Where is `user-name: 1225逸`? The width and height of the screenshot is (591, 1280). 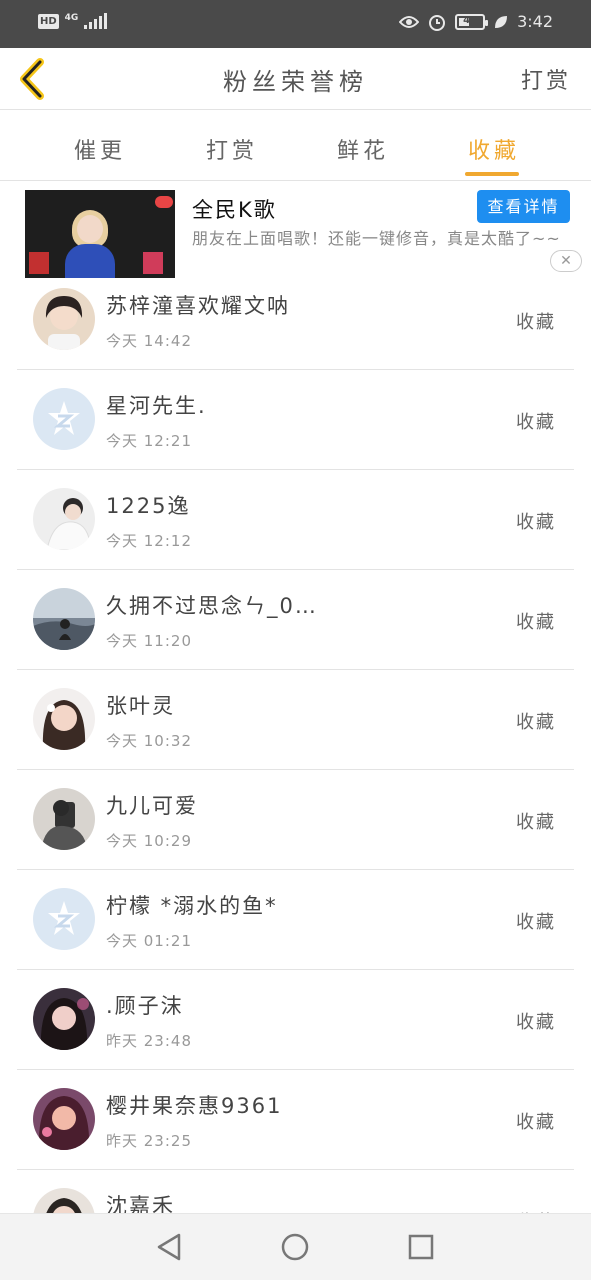
user-name: 1225逸 is located at coordinates (148, 506).